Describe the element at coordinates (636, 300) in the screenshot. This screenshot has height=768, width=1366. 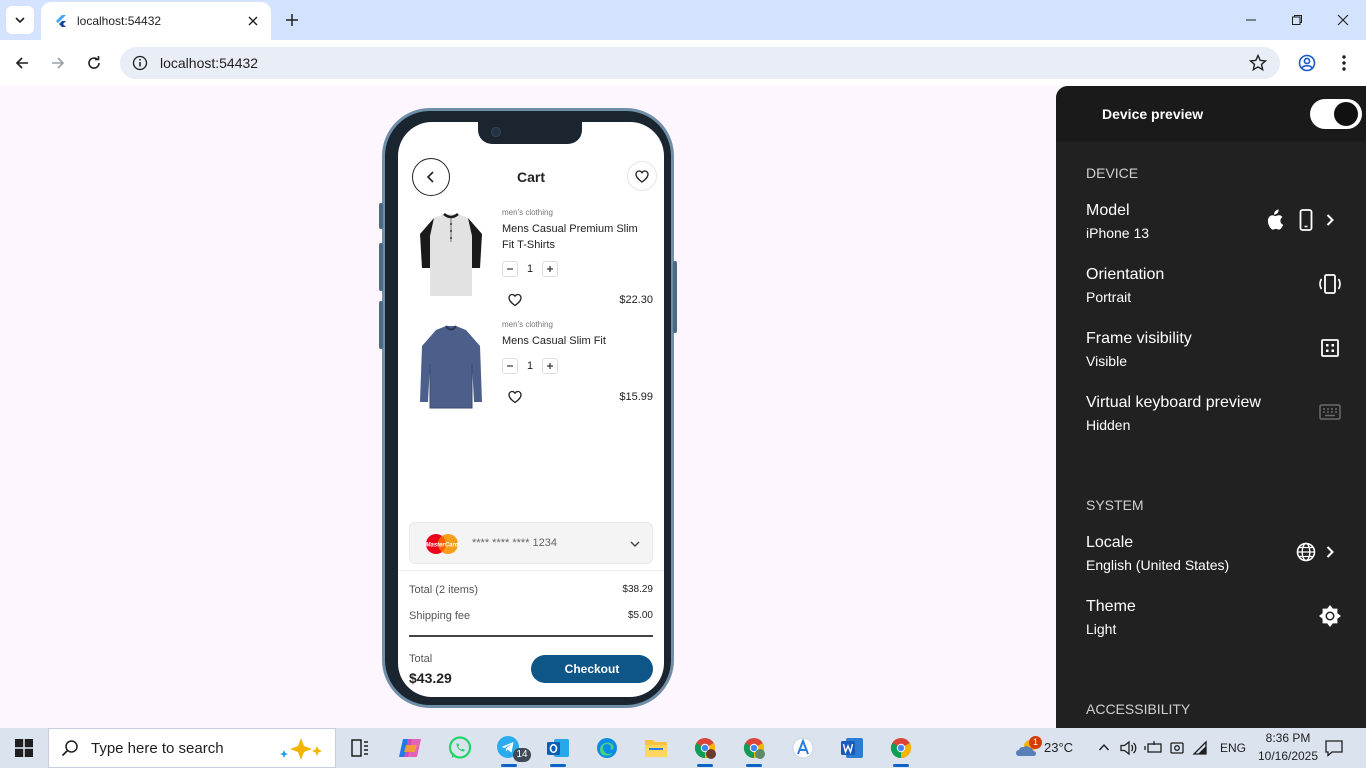
I see `product-price: $22.30` at that location.